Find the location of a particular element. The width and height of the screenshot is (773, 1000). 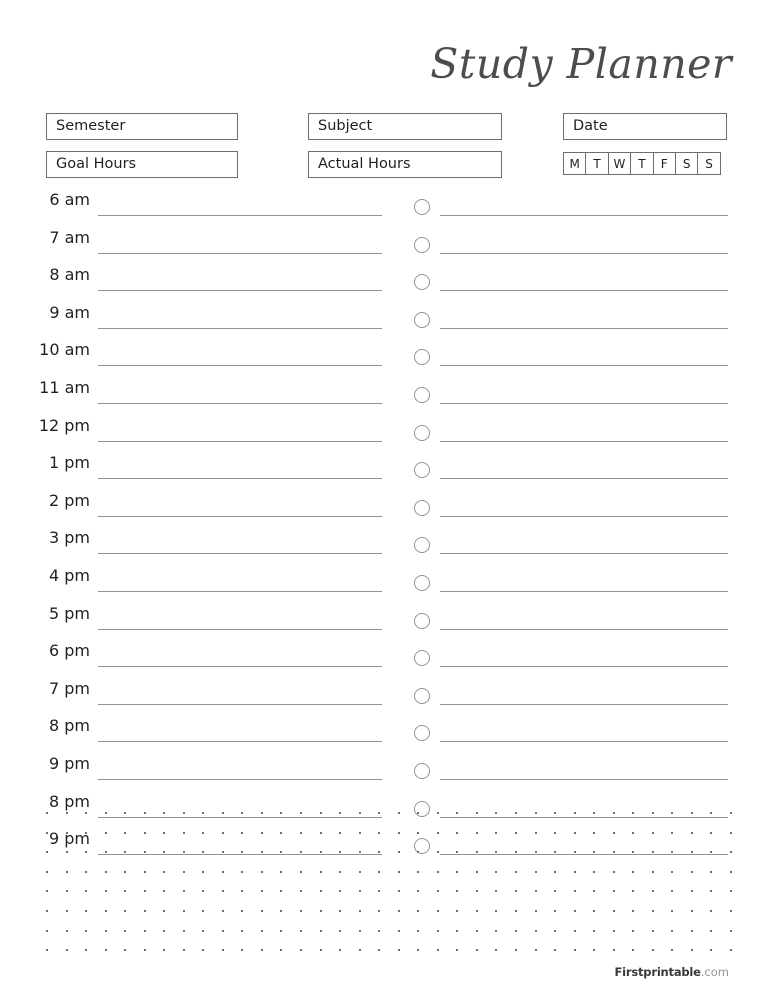

actual-hours-field: Actual Hours is located at coordinates (405, 164).